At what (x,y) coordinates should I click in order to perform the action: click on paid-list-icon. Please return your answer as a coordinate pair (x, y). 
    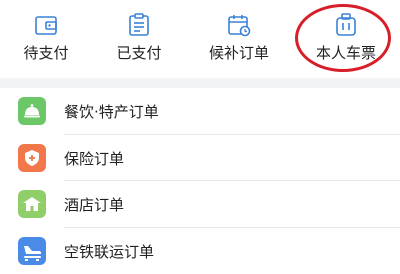
    Looking at the image, I should click on (139, 25).